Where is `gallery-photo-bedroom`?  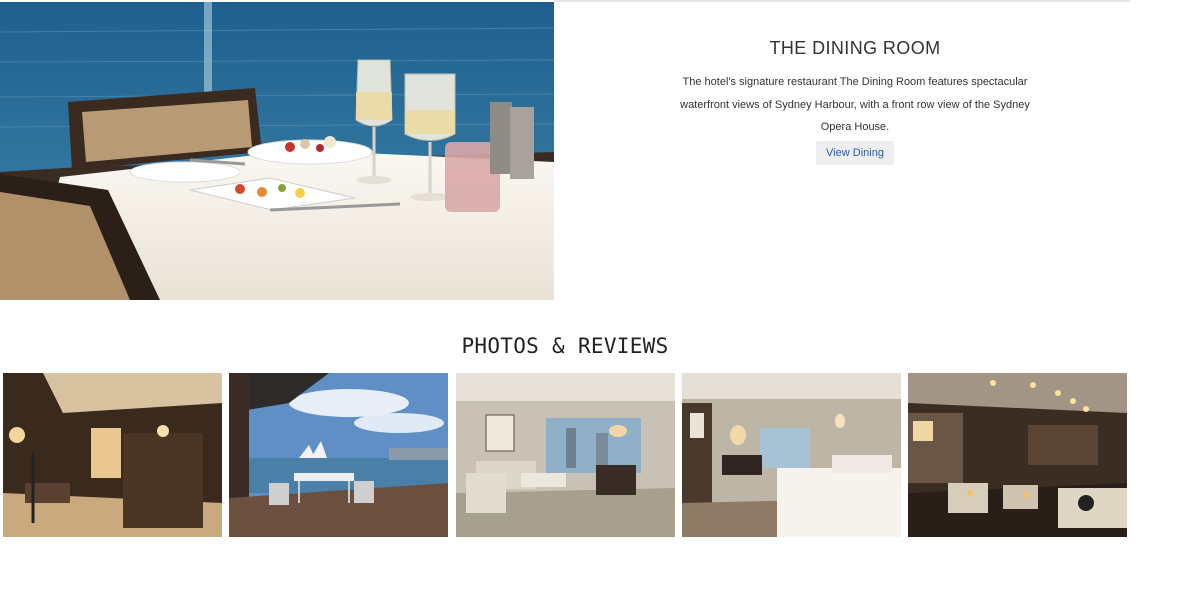
gallery-photo-bedroom is located at coordinates (791, 455).